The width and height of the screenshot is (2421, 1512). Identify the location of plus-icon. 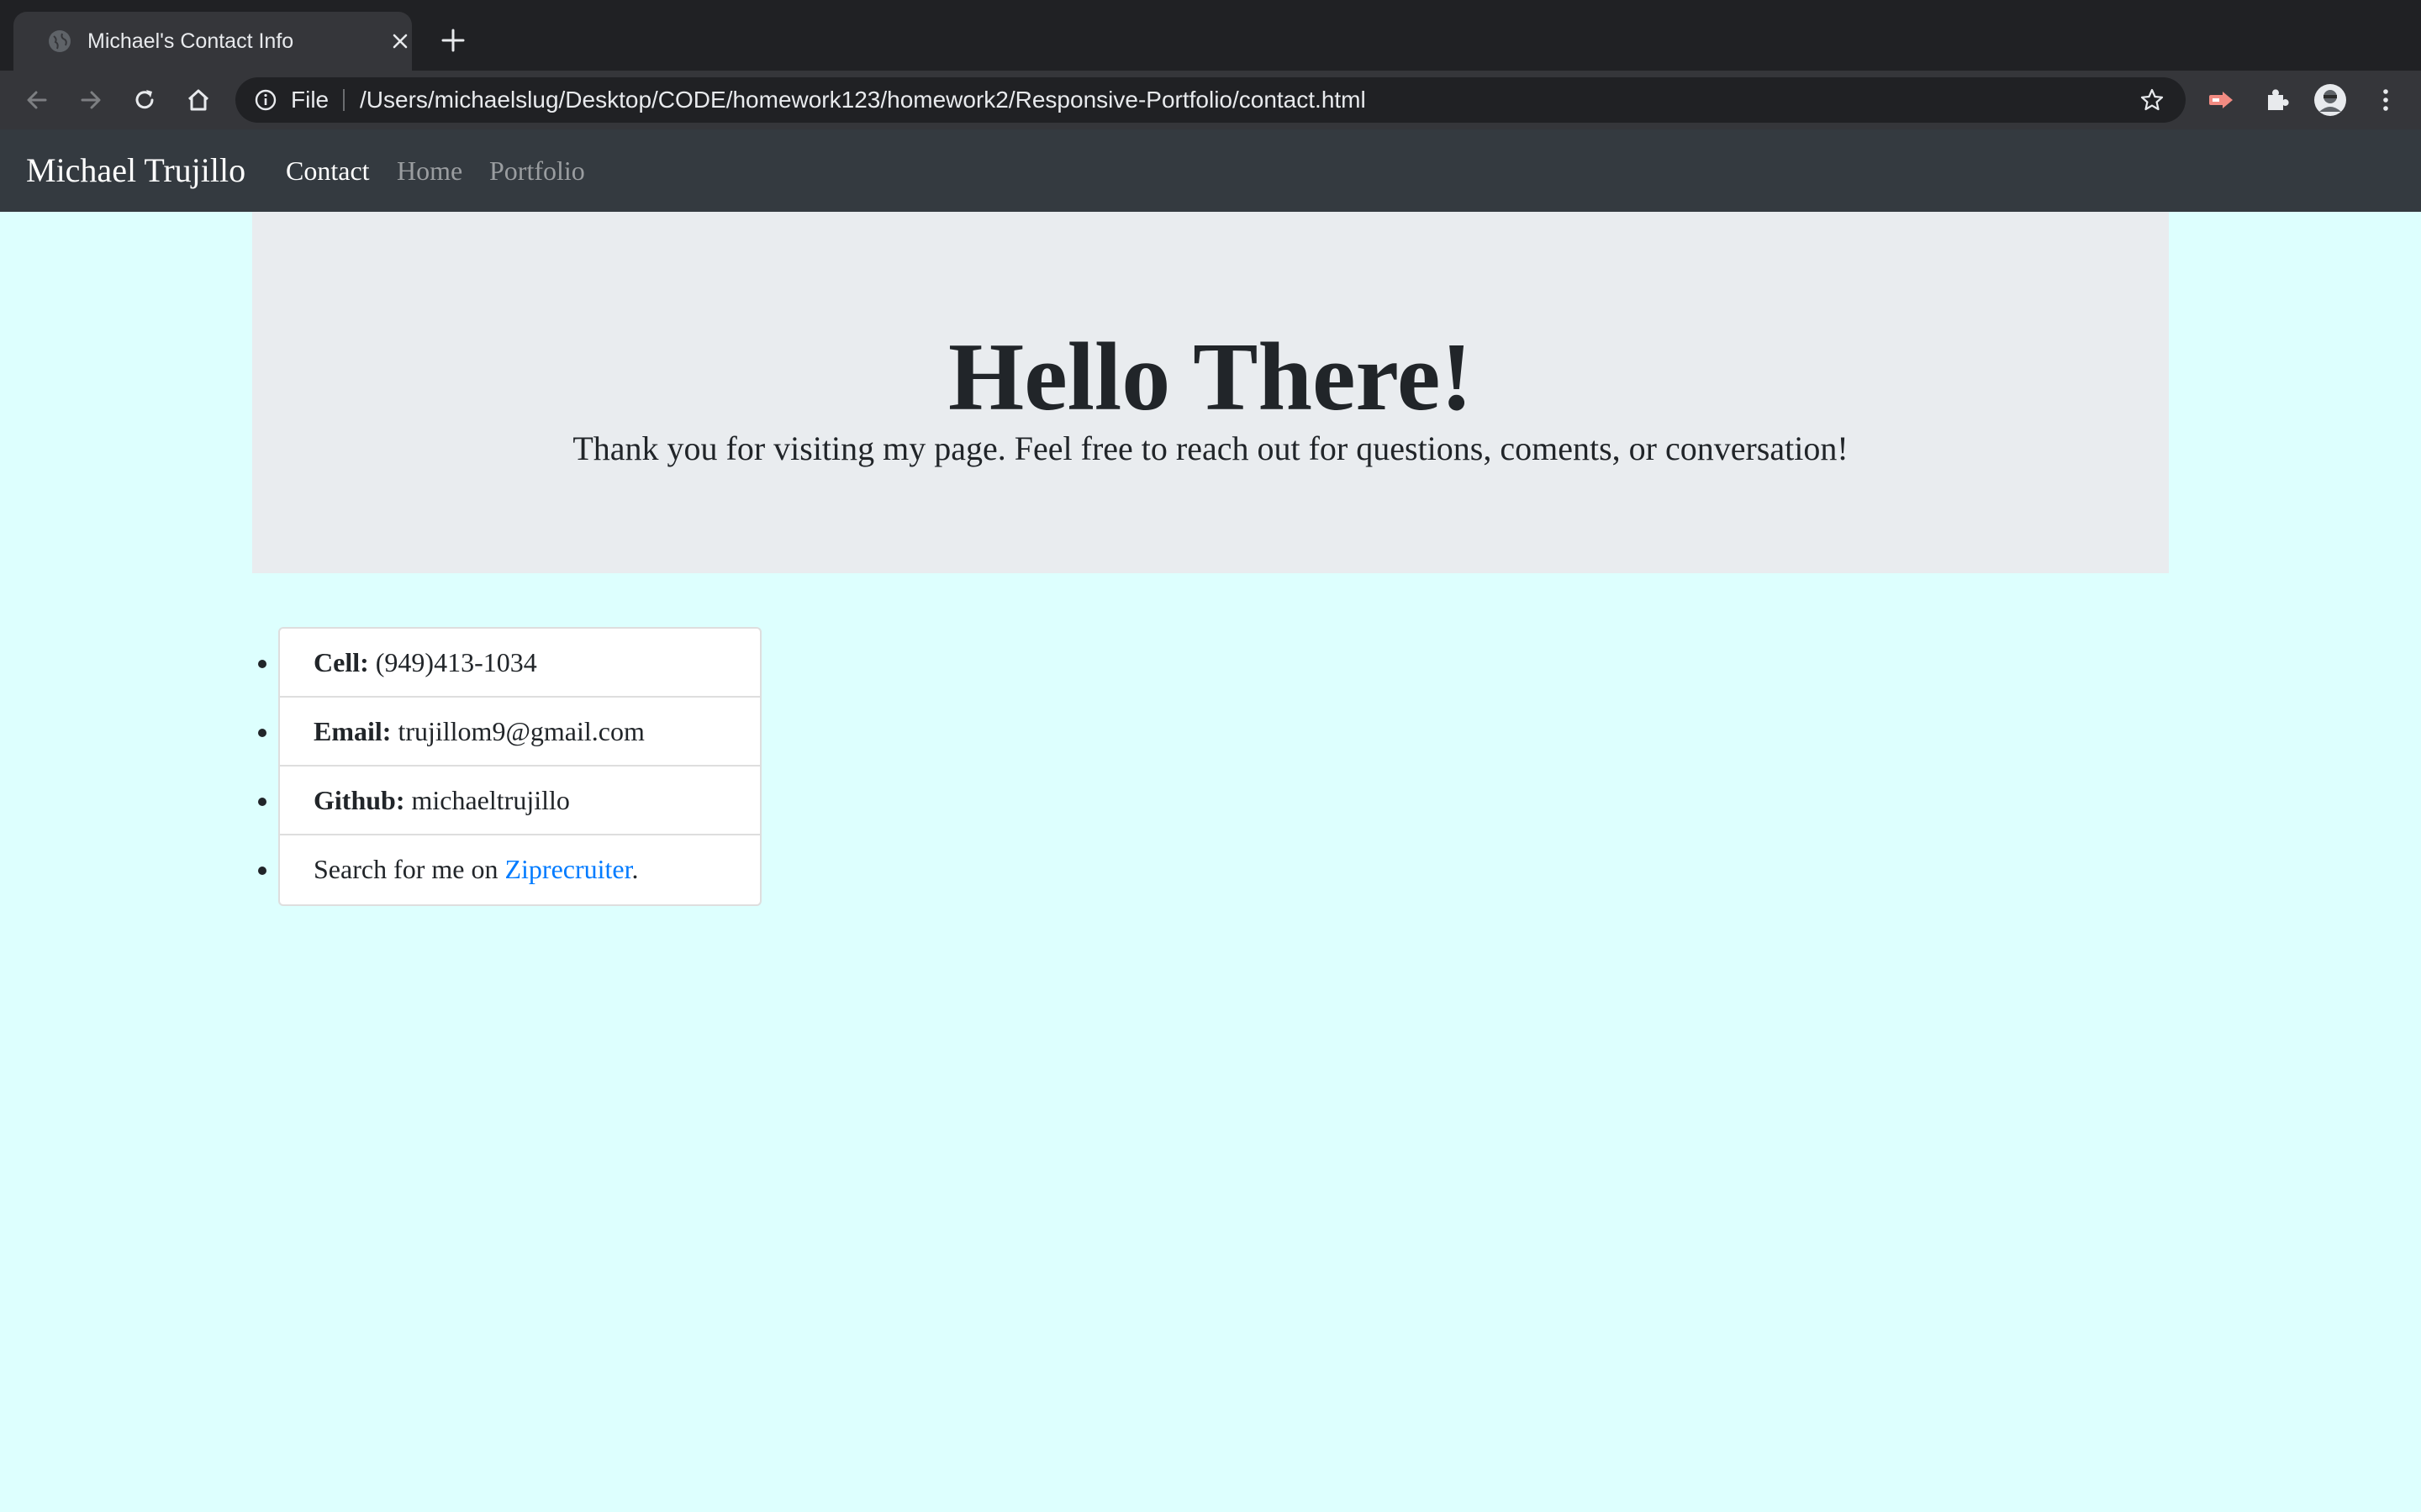
(453, 40).